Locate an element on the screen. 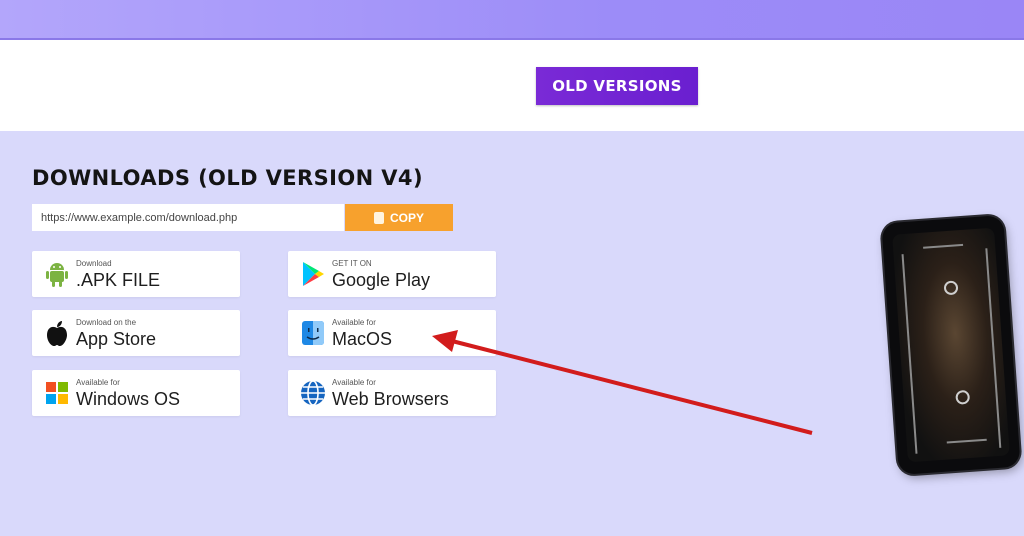 The image size is (1024, 536). phone-screen is located at coordinates (951, 345).